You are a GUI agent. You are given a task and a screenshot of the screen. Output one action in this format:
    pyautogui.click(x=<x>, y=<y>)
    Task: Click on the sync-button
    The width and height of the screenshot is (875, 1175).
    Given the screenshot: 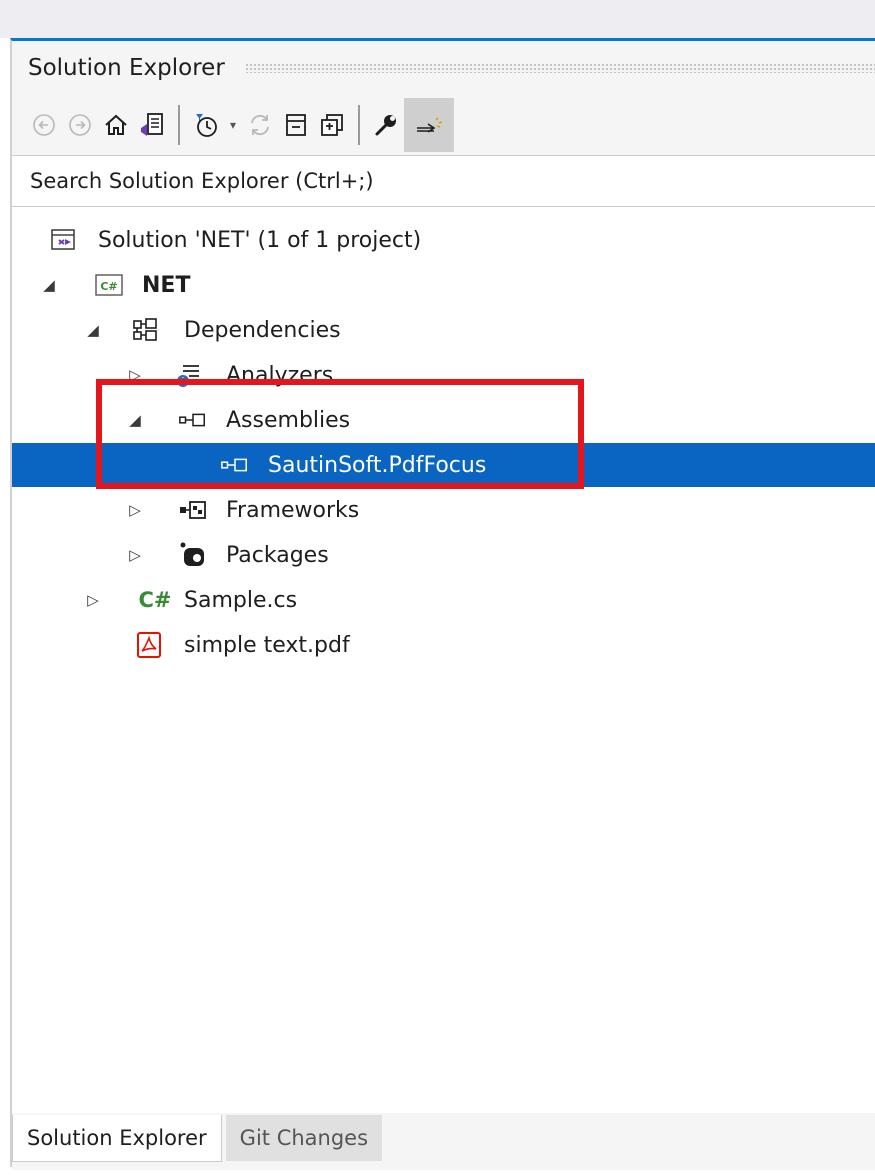 What is the action you would take?
    pyautogui.click(x=260, y=125)
    